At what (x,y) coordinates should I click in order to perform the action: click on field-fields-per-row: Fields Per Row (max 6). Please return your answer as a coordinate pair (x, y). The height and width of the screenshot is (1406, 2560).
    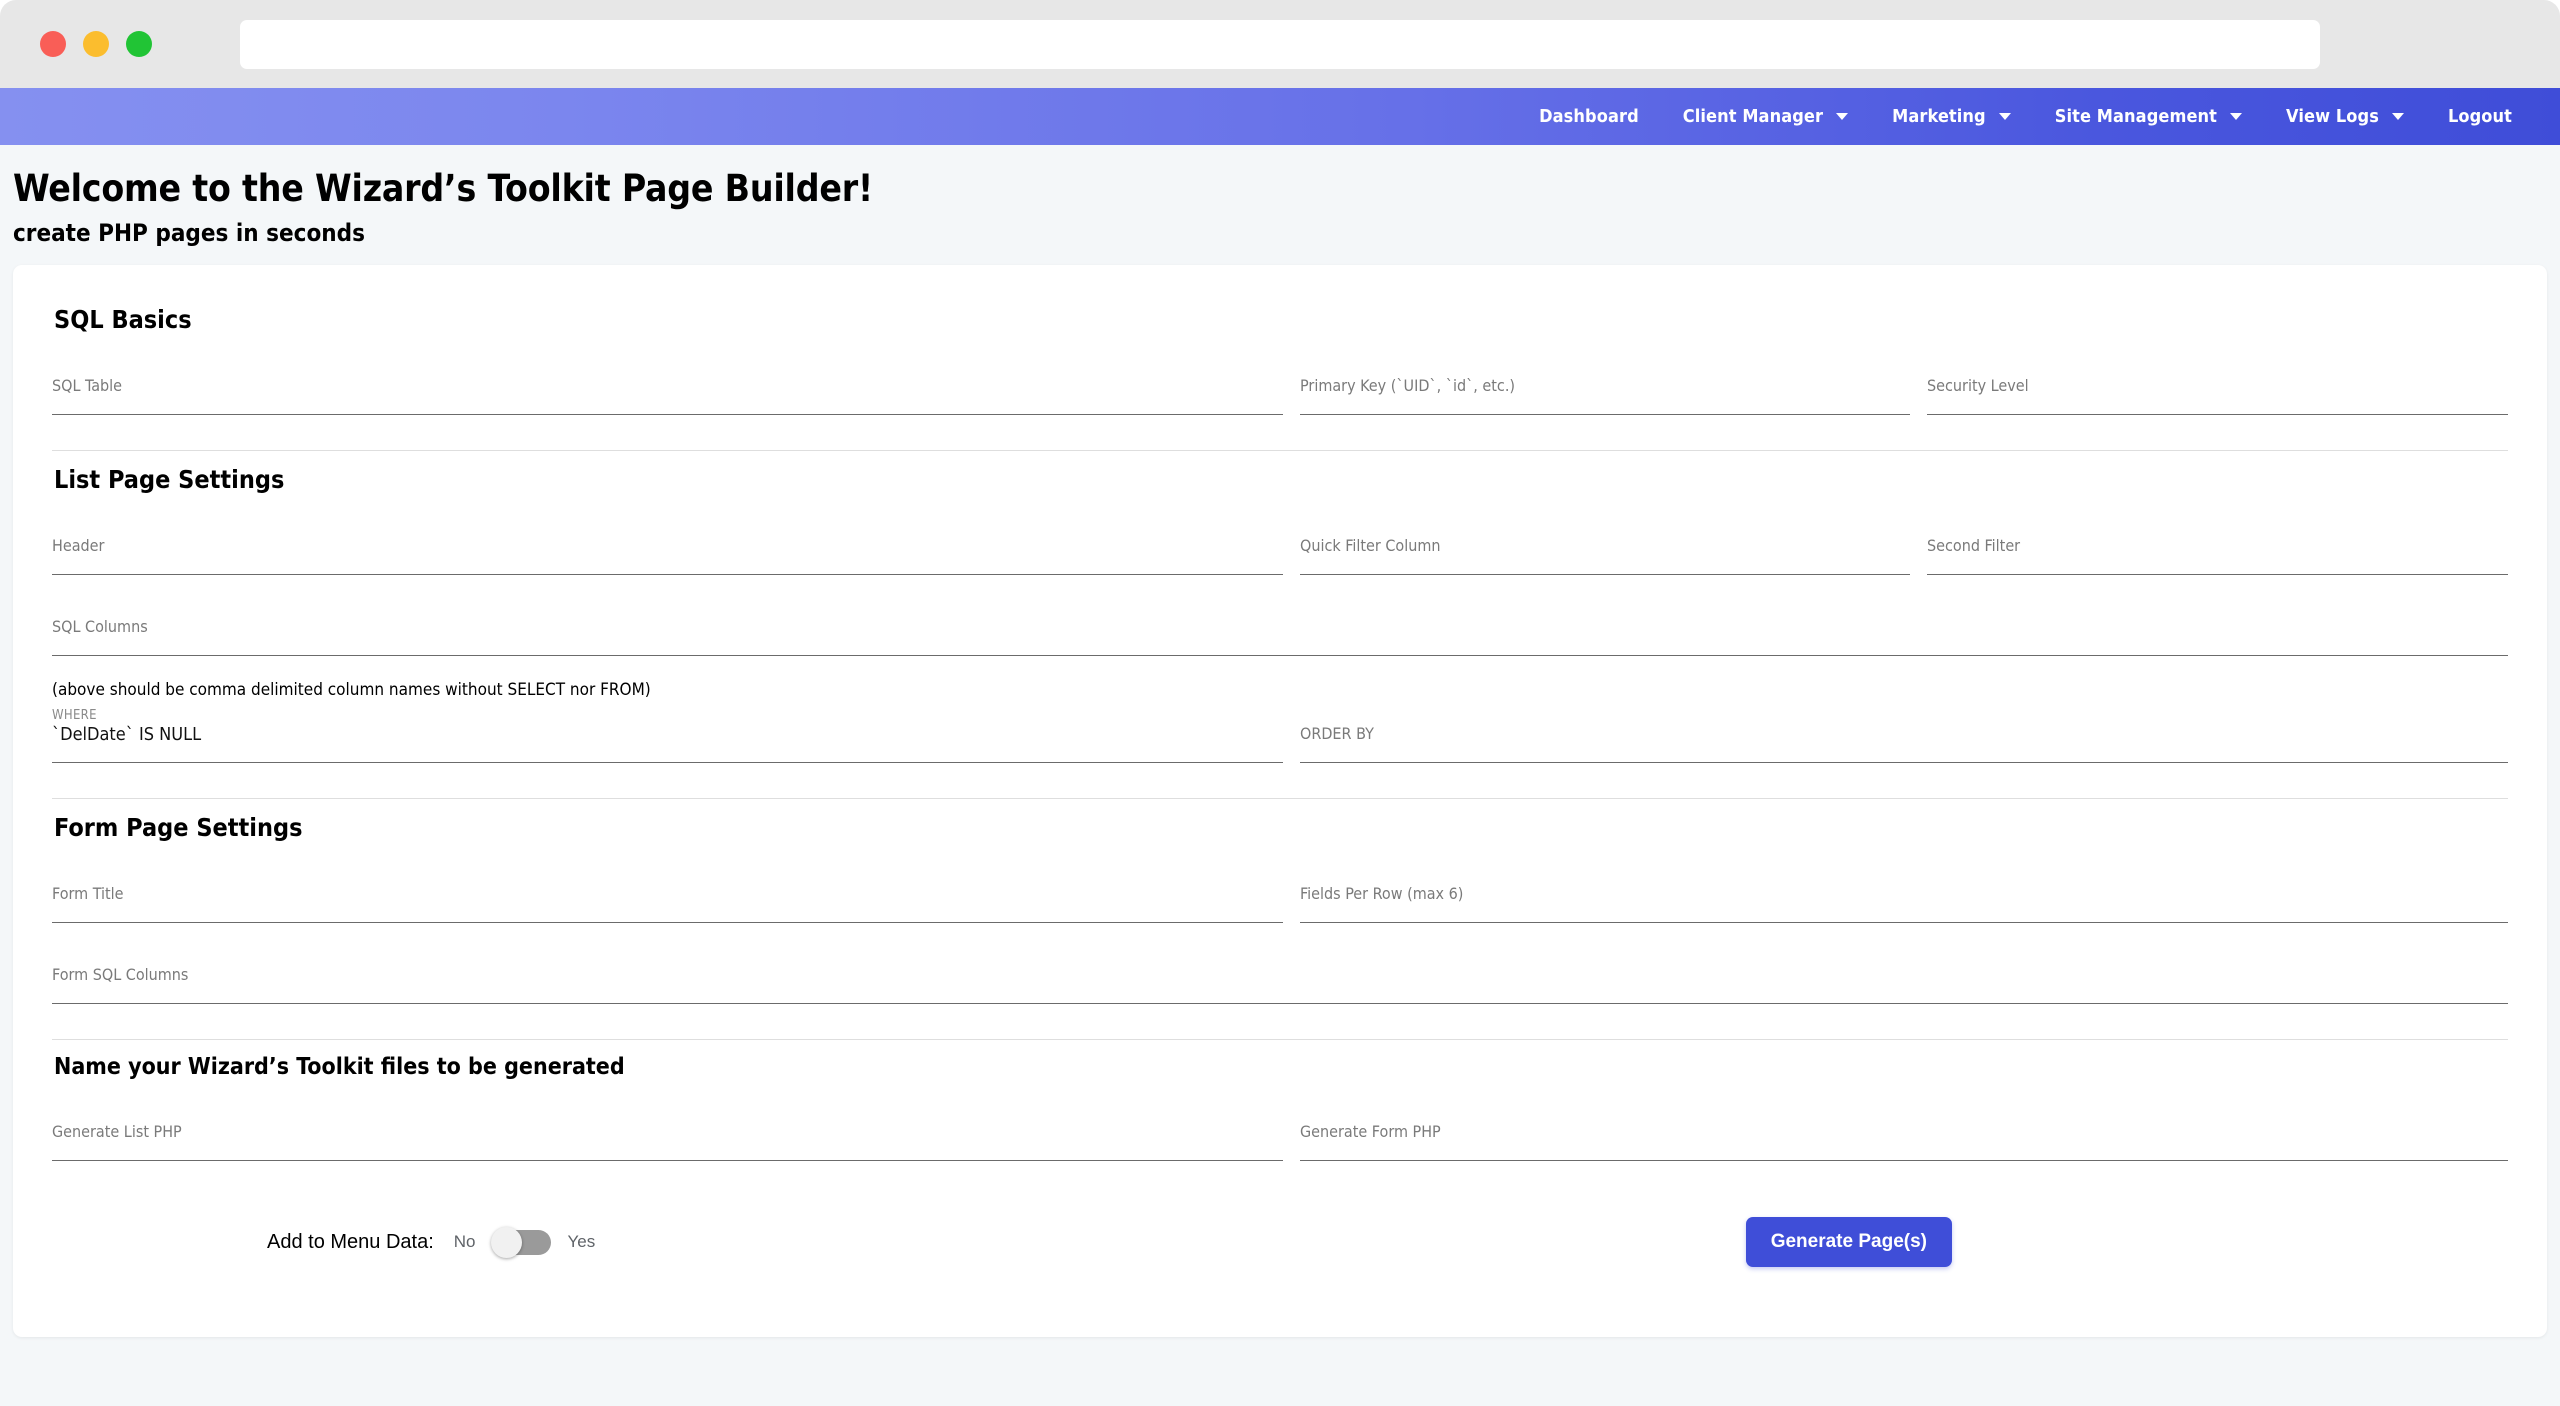
    Looking at the image, I should click on (1904, 895).